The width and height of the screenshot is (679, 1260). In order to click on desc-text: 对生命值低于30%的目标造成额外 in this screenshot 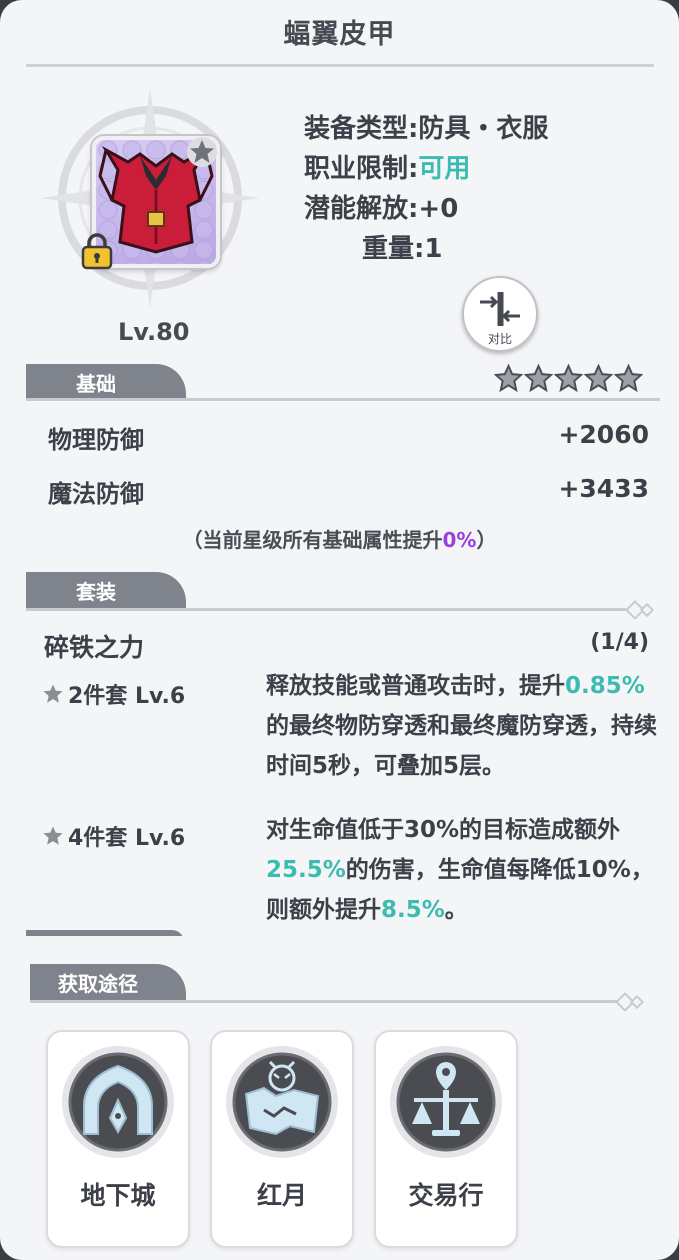, I will do `click(443, 830)`.